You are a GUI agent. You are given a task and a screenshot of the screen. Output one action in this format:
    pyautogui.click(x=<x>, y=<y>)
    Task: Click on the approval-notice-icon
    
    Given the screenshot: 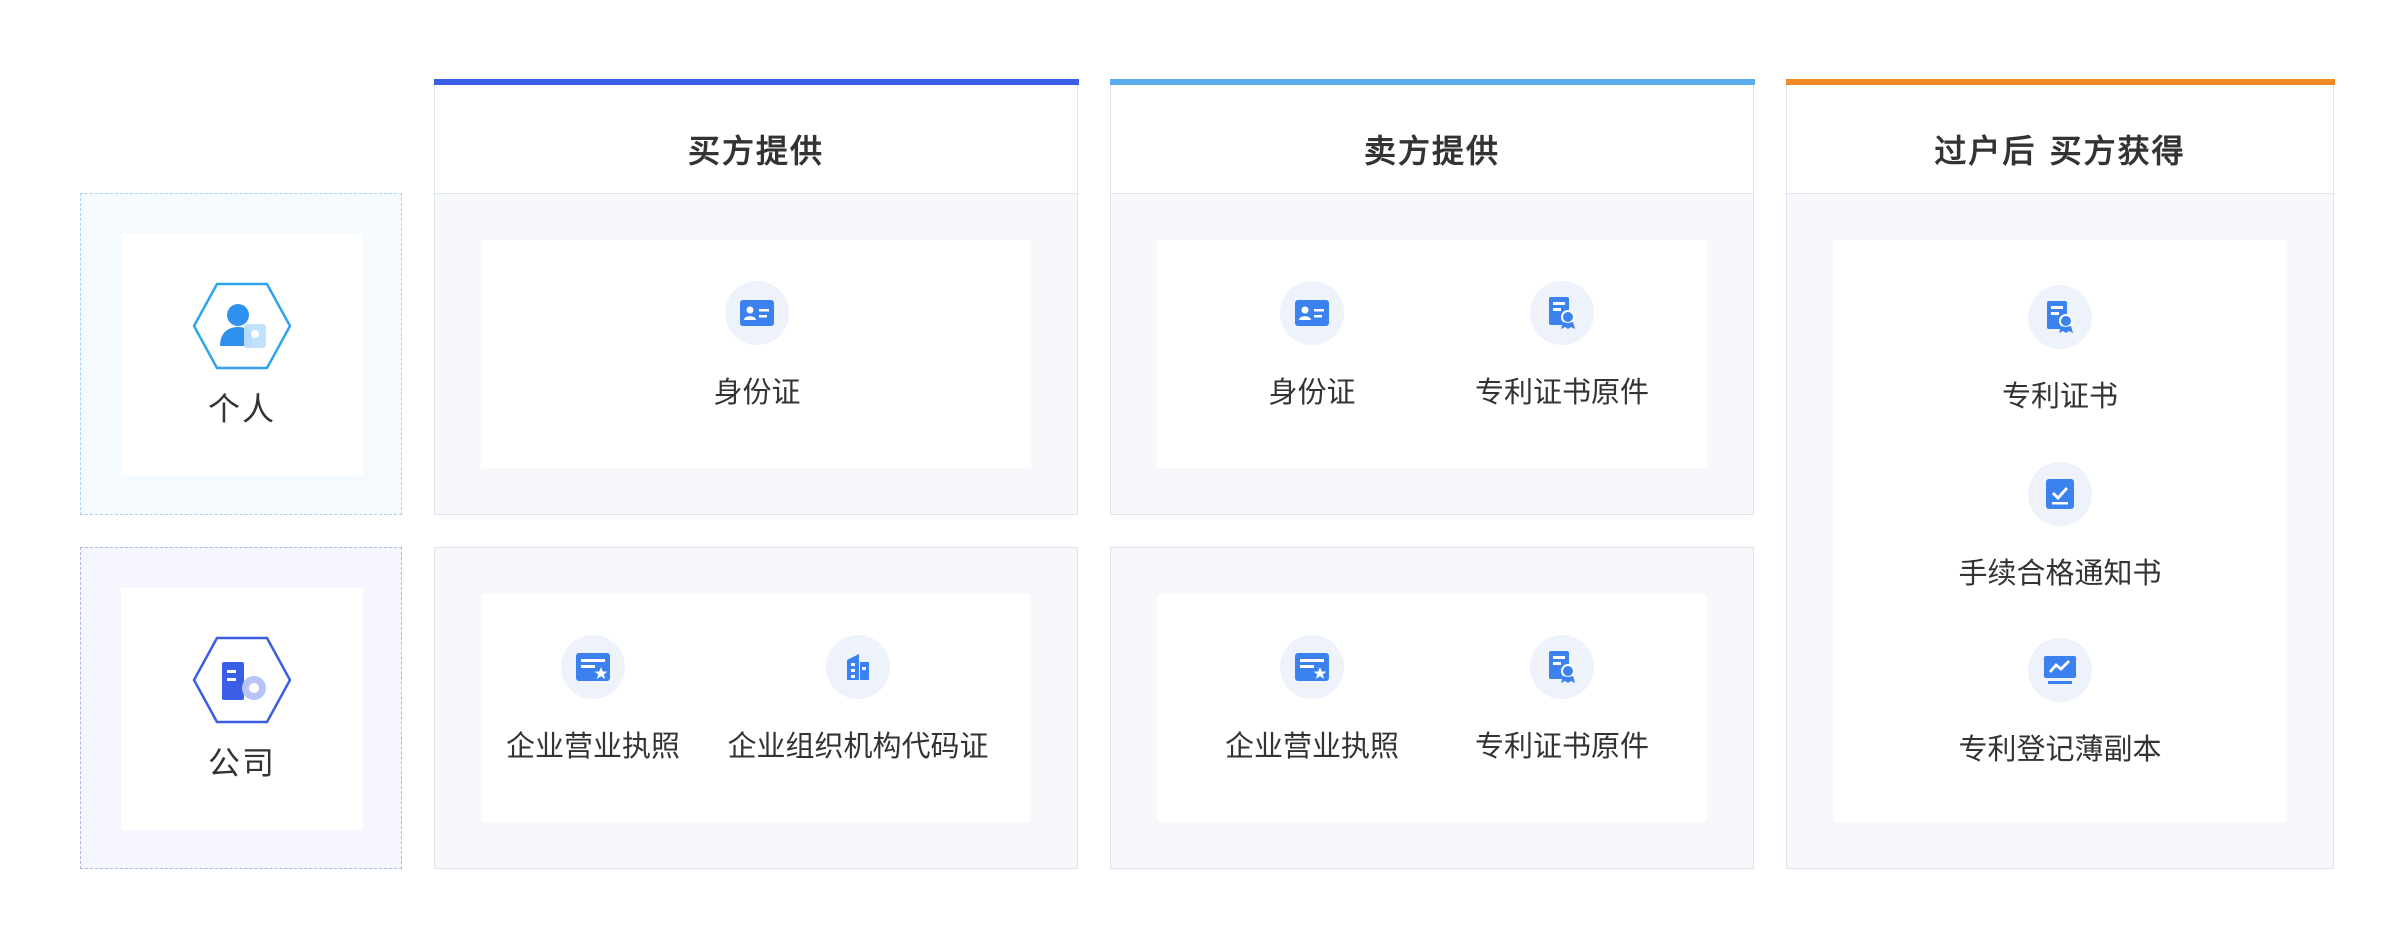 What is the action you would take?
    pyautogui.click(x=2060, y=494)
    